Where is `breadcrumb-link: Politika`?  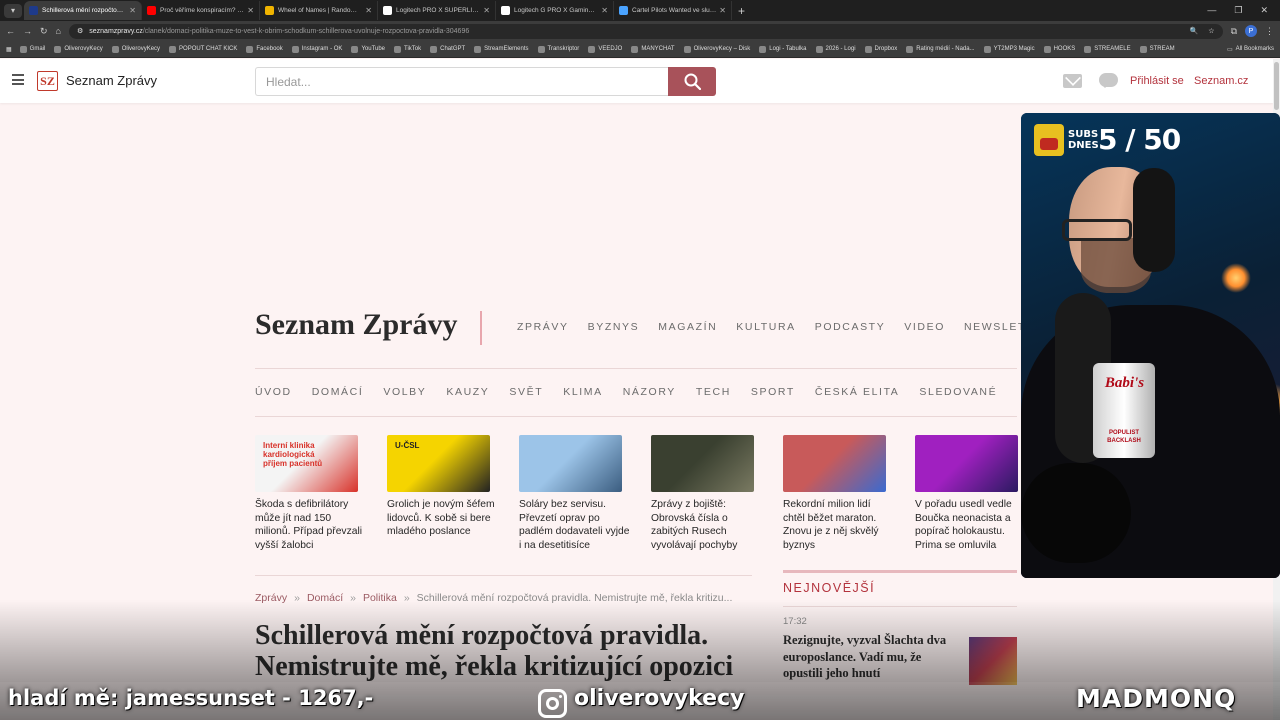
breadcrumb-link: Politika is located at coordinates (380, 598).